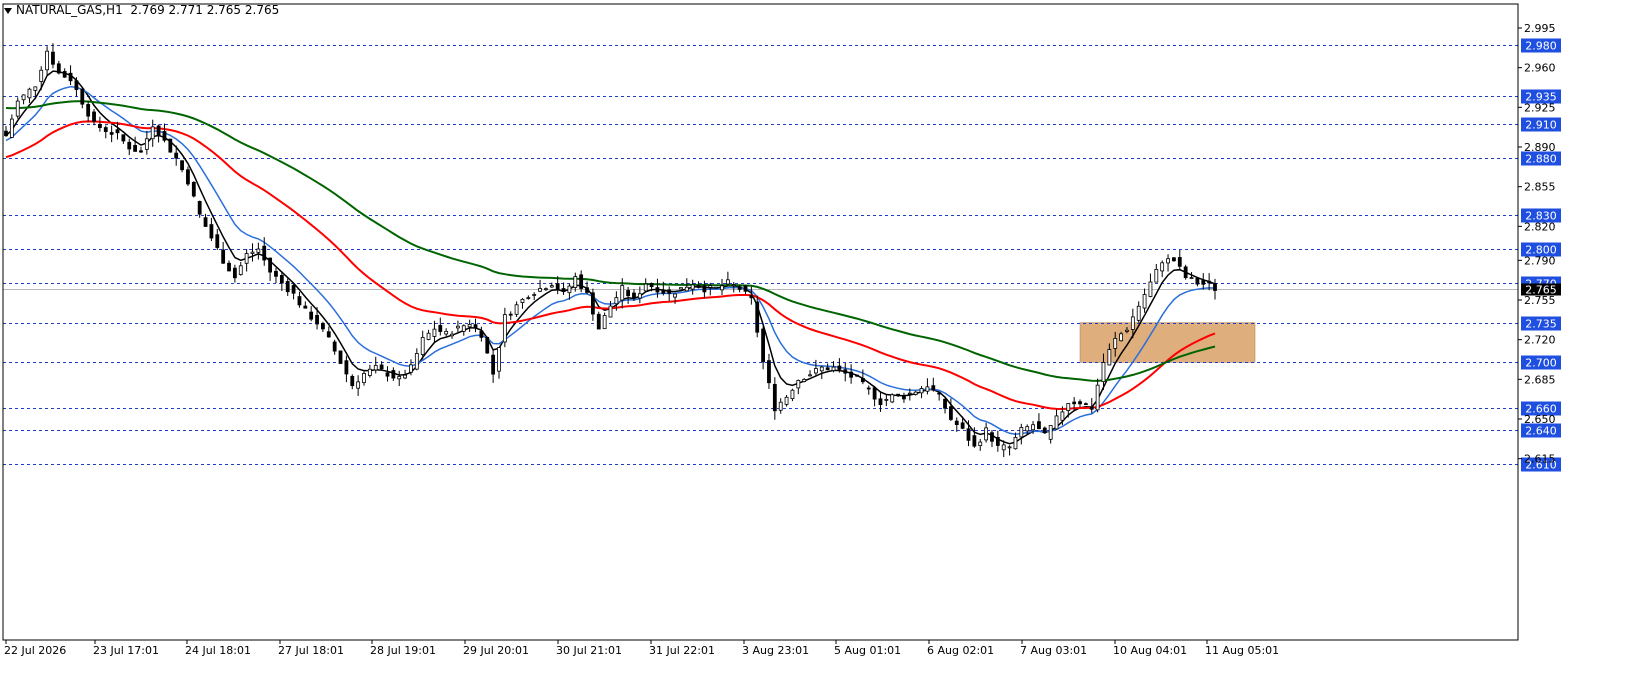 The width and height of the screenshot is (1626, 690). Describe the element at coordinates (8, 10) in the screenshot. I see `symbol-menu-caret-icon` at that location.